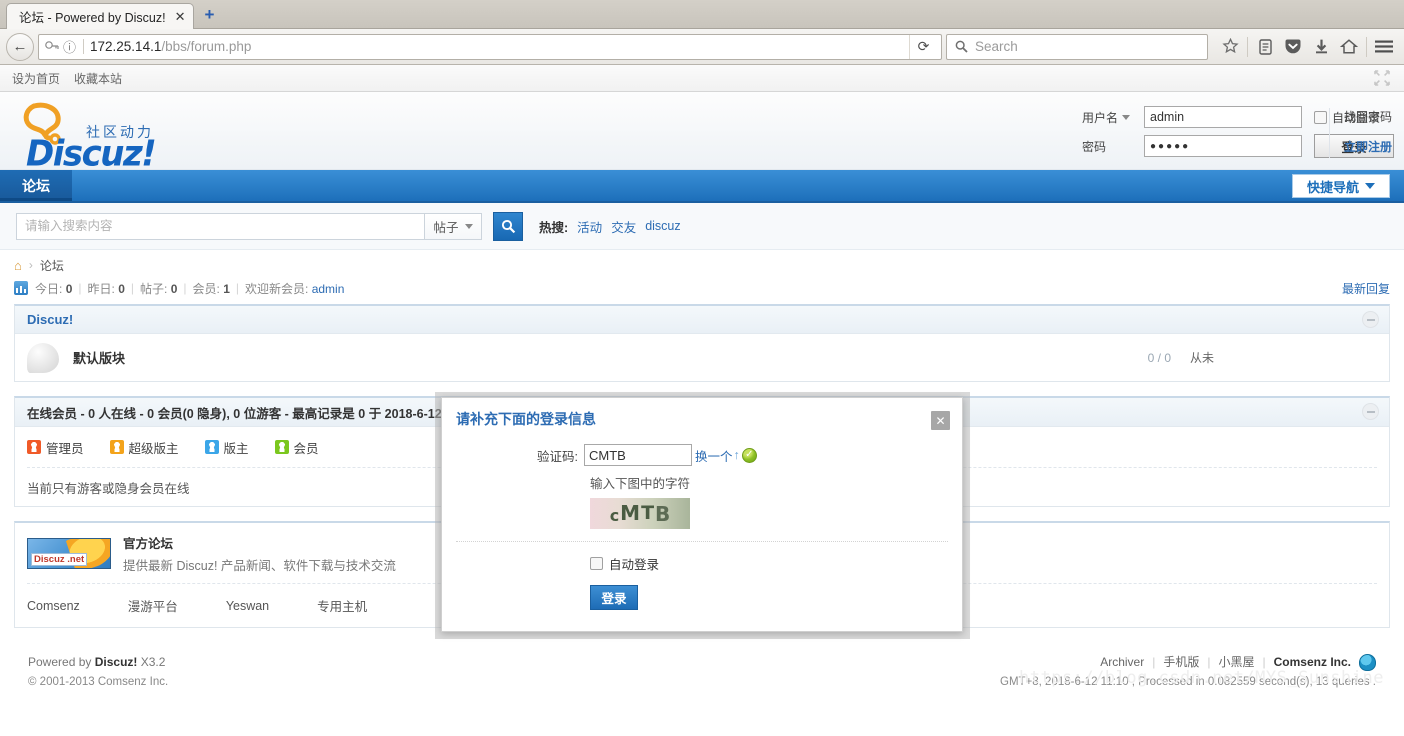  What do you see at coordinates (589, 226) in the screenshot?
I see `hot-search-item-0: 活动` at bounding box center [589, 226].